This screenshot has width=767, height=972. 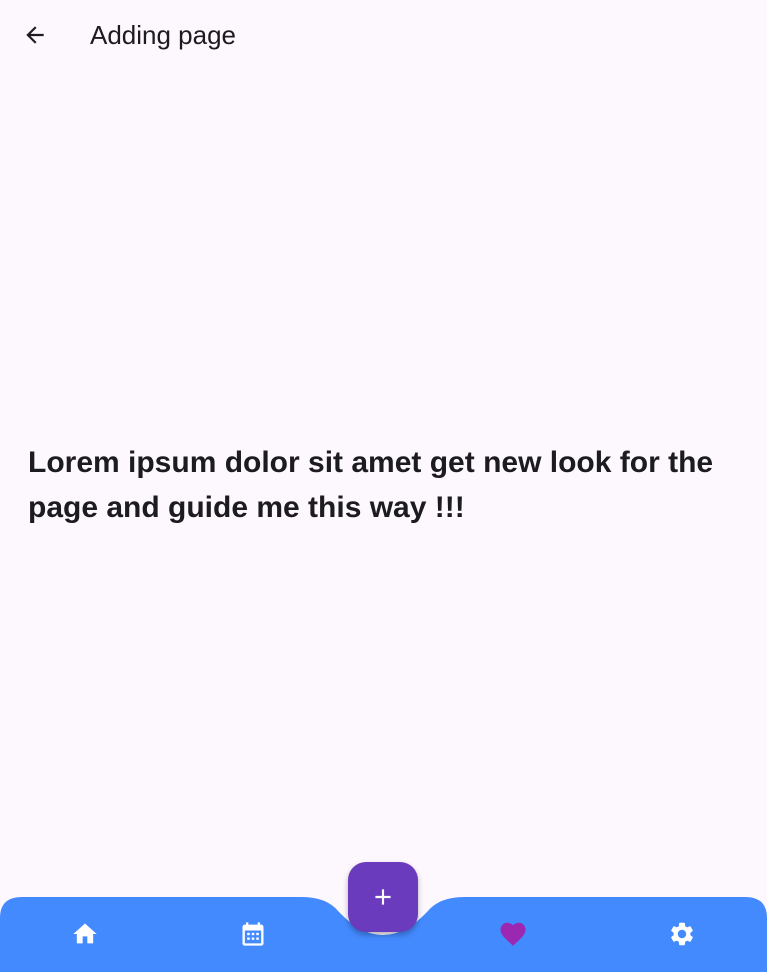 I want to click on add-fab-button, so click(x=383, y=897).